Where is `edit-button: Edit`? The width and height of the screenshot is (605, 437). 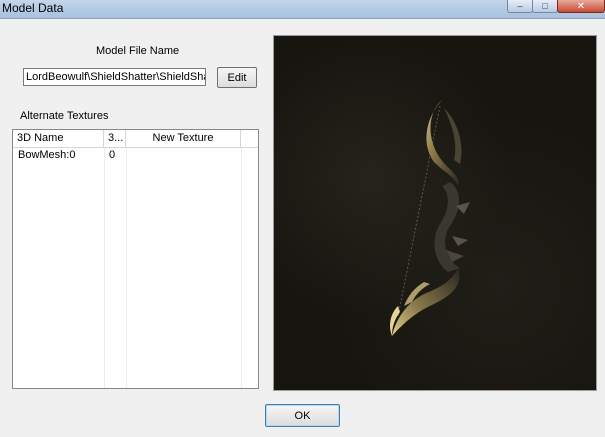
edit-button: Edit is located at coordinates (237, 77).